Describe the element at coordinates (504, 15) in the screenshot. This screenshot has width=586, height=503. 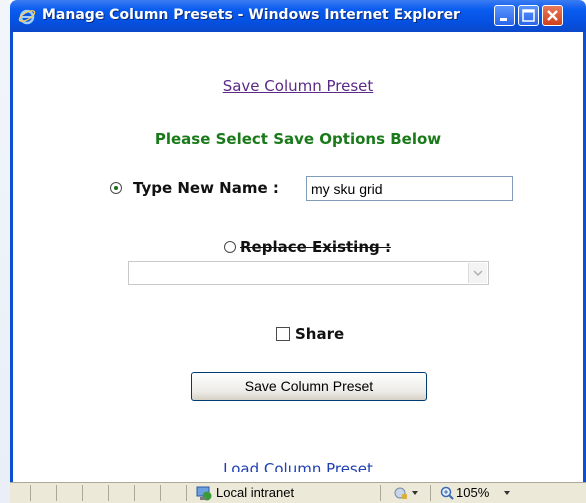
I see `minimize-button` at that location.